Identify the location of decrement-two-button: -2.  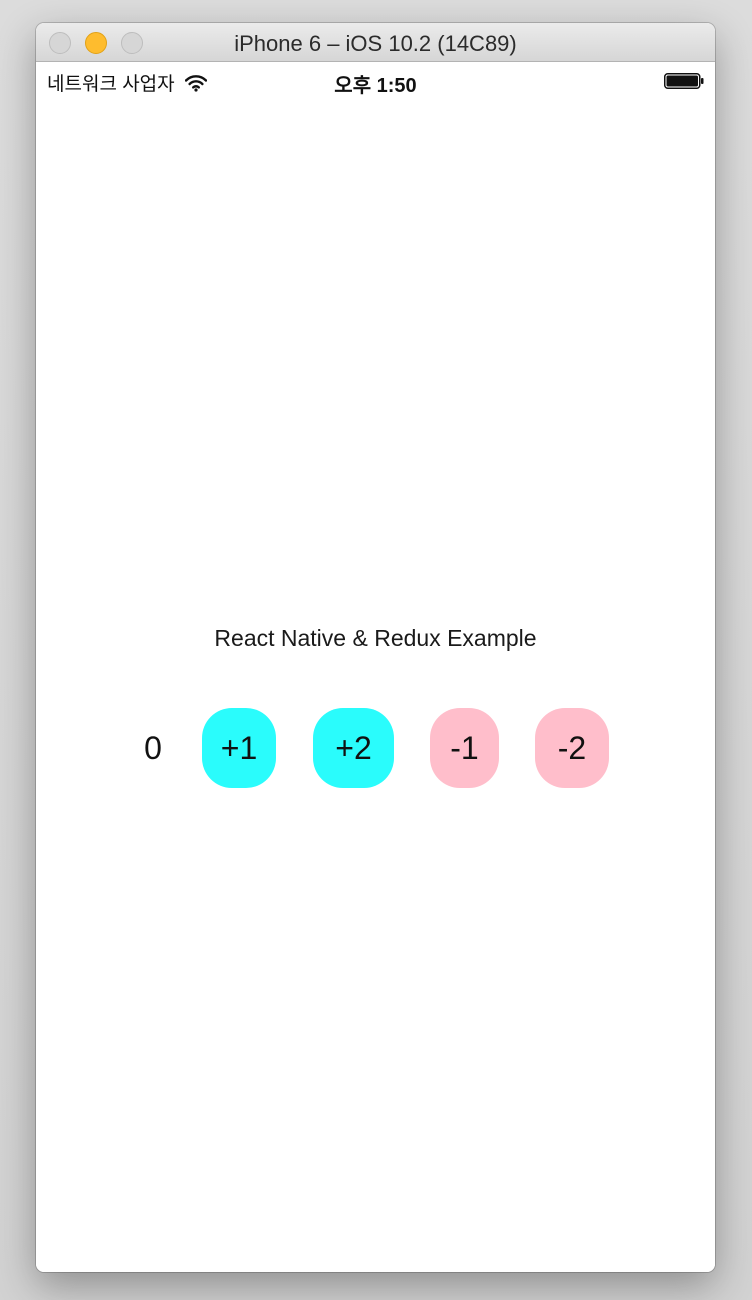
(572, 748).